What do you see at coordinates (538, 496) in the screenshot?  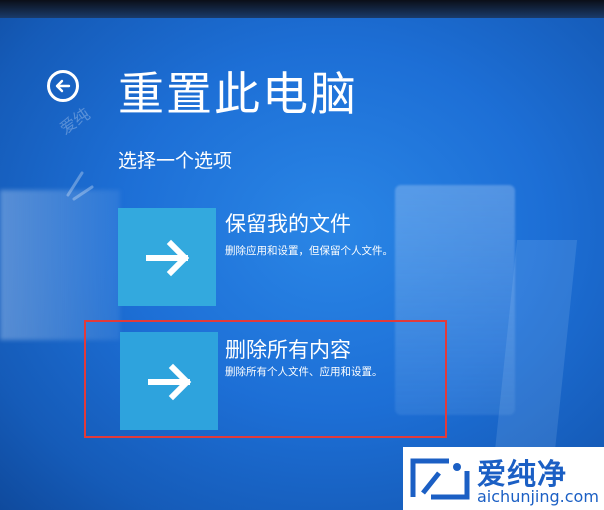 I see `brand-url: aichunjing.com` at bounding box center [538, 496].